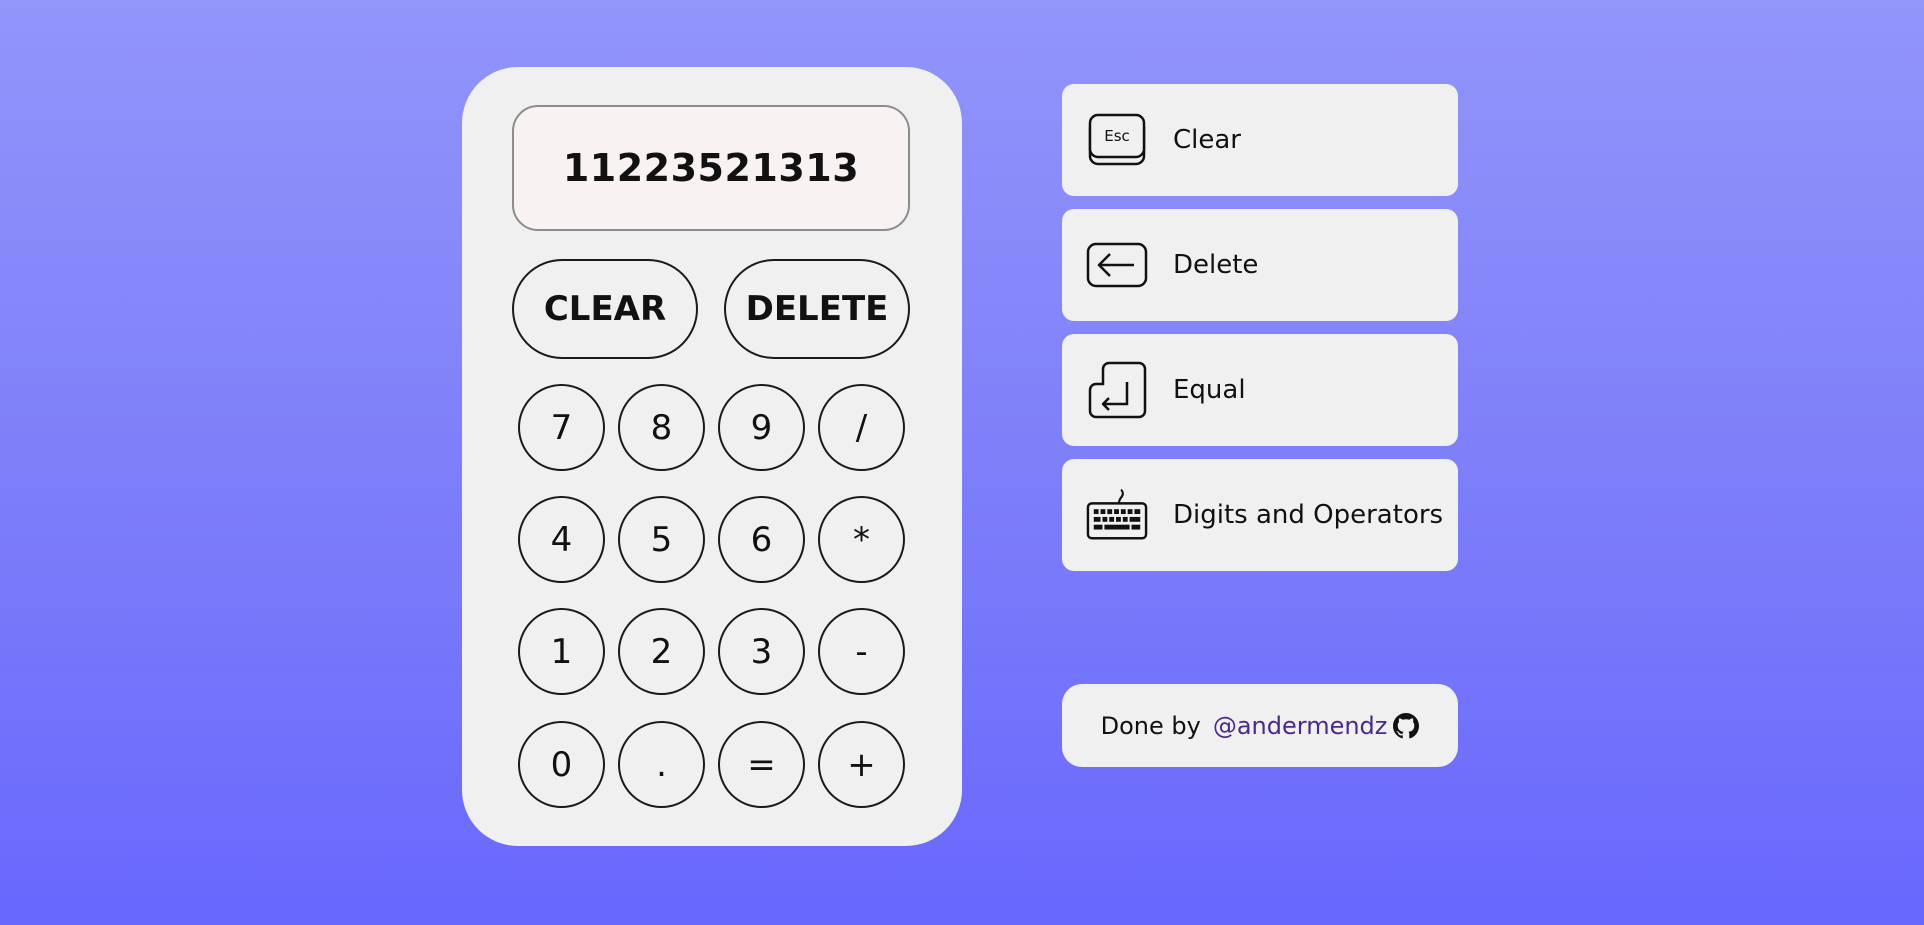  I want to click on delete-button: DELETE, so click(817, 309).